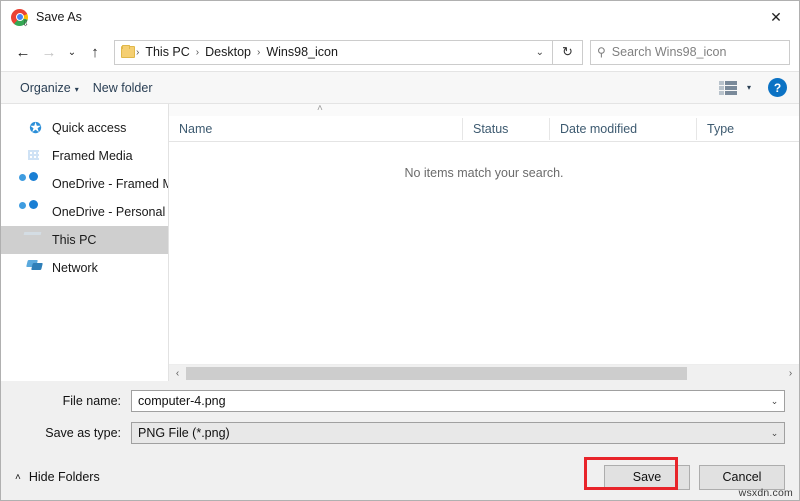 The height and width of the screenshot is (501, 800). Describe the element at coordinates (18, 477) in the screenshot. I see `chevron-up-icon: ˄` at that location.